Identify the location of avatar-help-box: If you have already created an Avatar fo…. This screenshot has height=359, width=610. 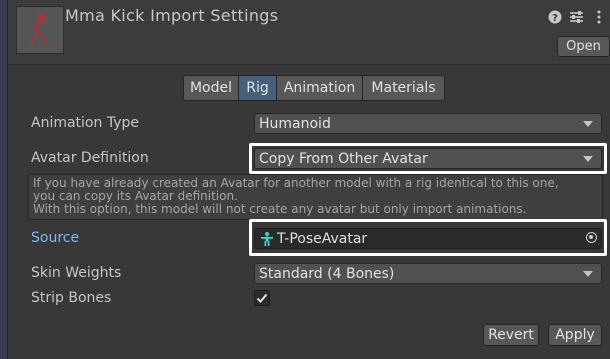
(315, 197).